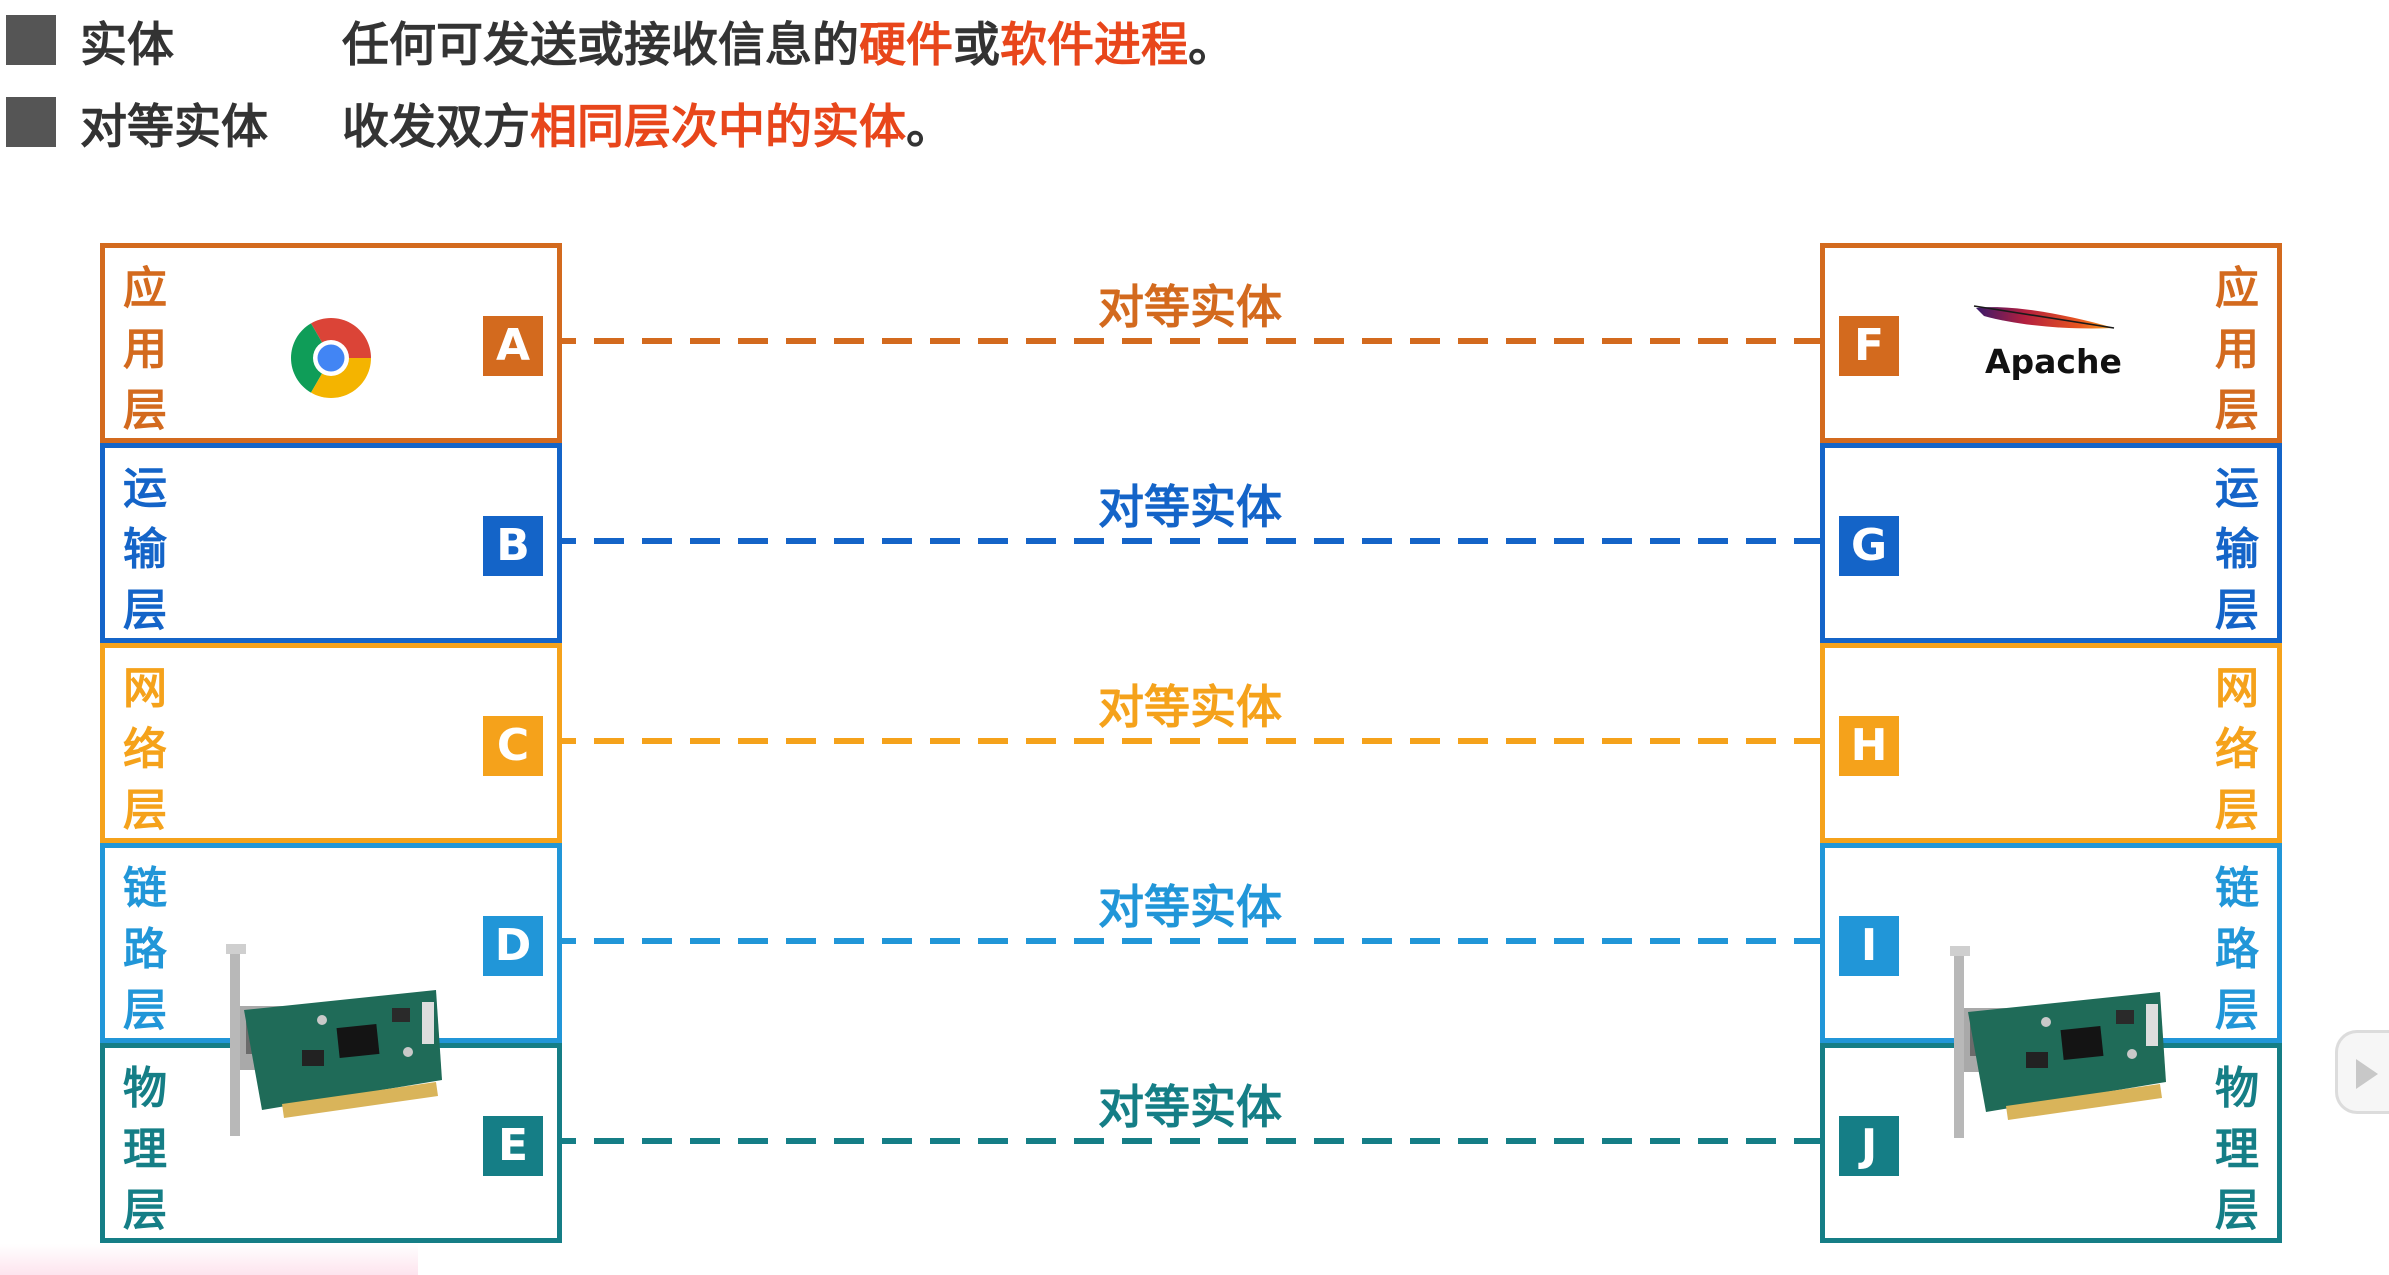  Describe the element at coordinates (2367, 1074) in the screenshot. I see `play-icon` at that location.